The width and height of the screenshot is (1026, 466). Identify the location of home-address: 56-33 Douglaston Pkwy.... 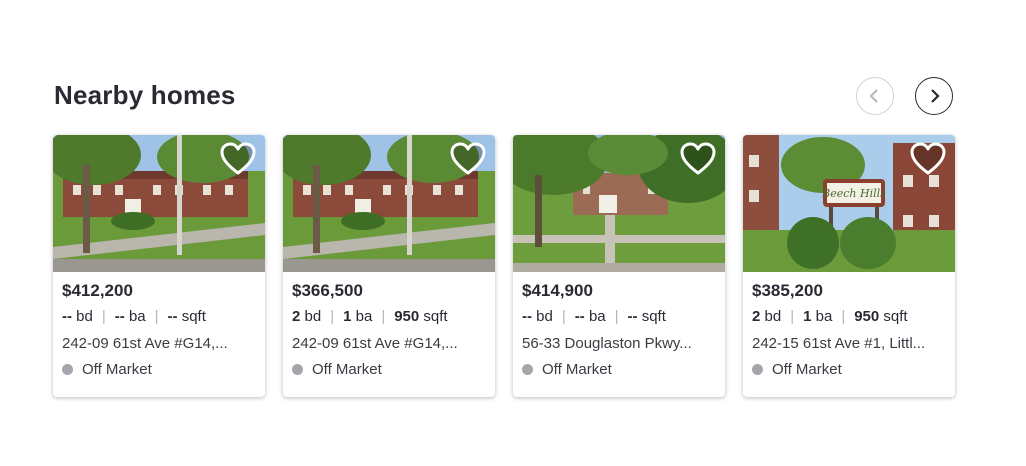
(618, 343).